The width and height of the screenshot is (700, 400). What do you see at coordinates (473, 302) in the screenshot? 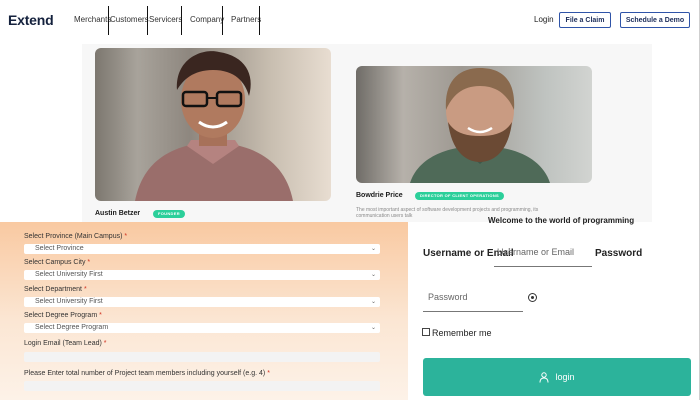
I see `password-input: Password` at bounding box center [473, 302].